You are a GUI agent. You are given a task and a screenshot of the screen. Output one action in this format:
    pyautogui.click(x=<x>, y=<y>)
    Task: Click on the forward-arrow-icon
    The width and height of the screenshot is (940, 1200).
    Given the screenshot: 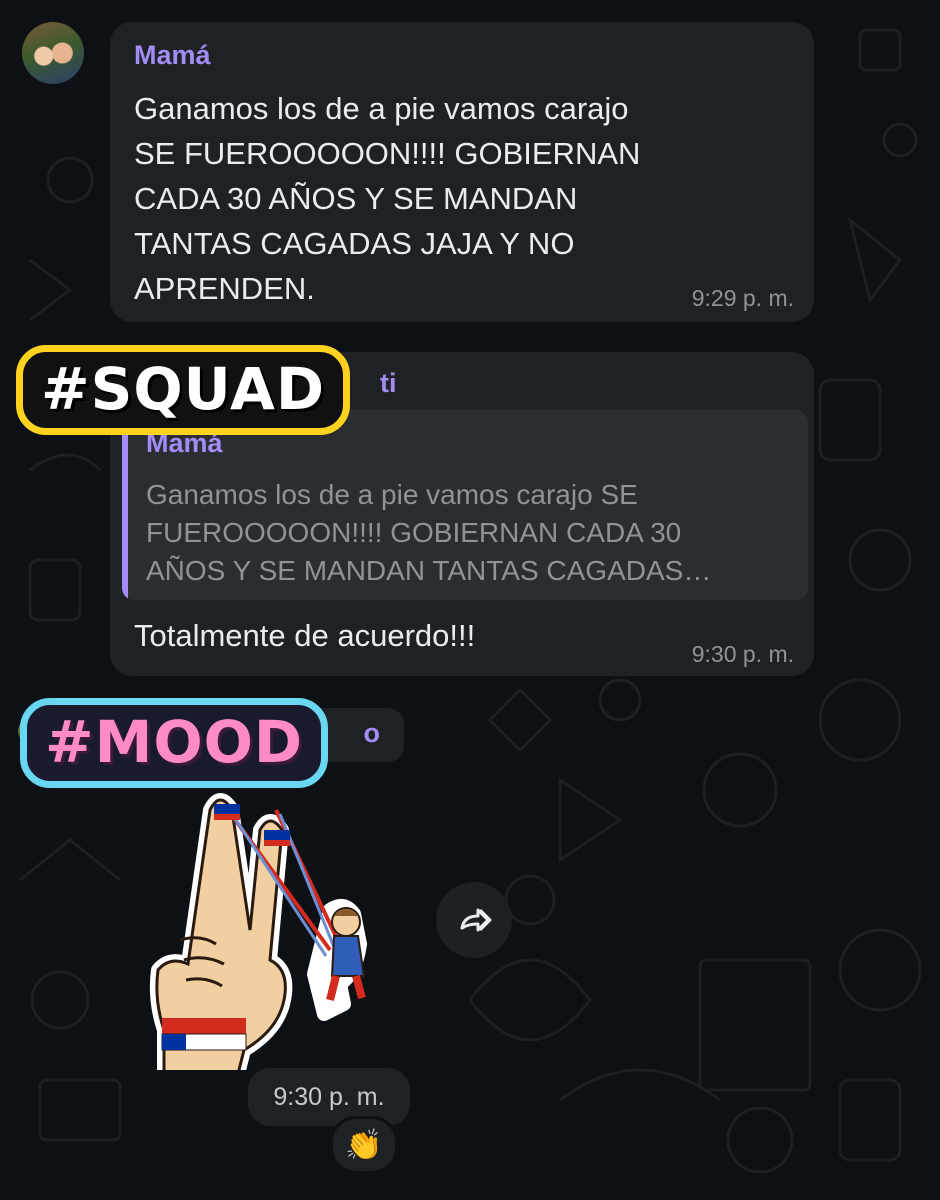 What is the action you would take?
    pyautogui.click(x=476, y=920)
    